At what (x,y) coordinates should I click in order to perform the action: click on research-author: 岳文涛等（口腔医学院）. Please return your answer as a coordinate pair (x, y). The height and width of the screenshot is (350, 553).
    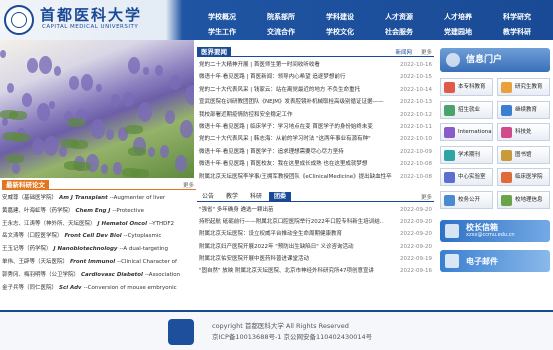
    Looking at the image, I should click on (32, 236).